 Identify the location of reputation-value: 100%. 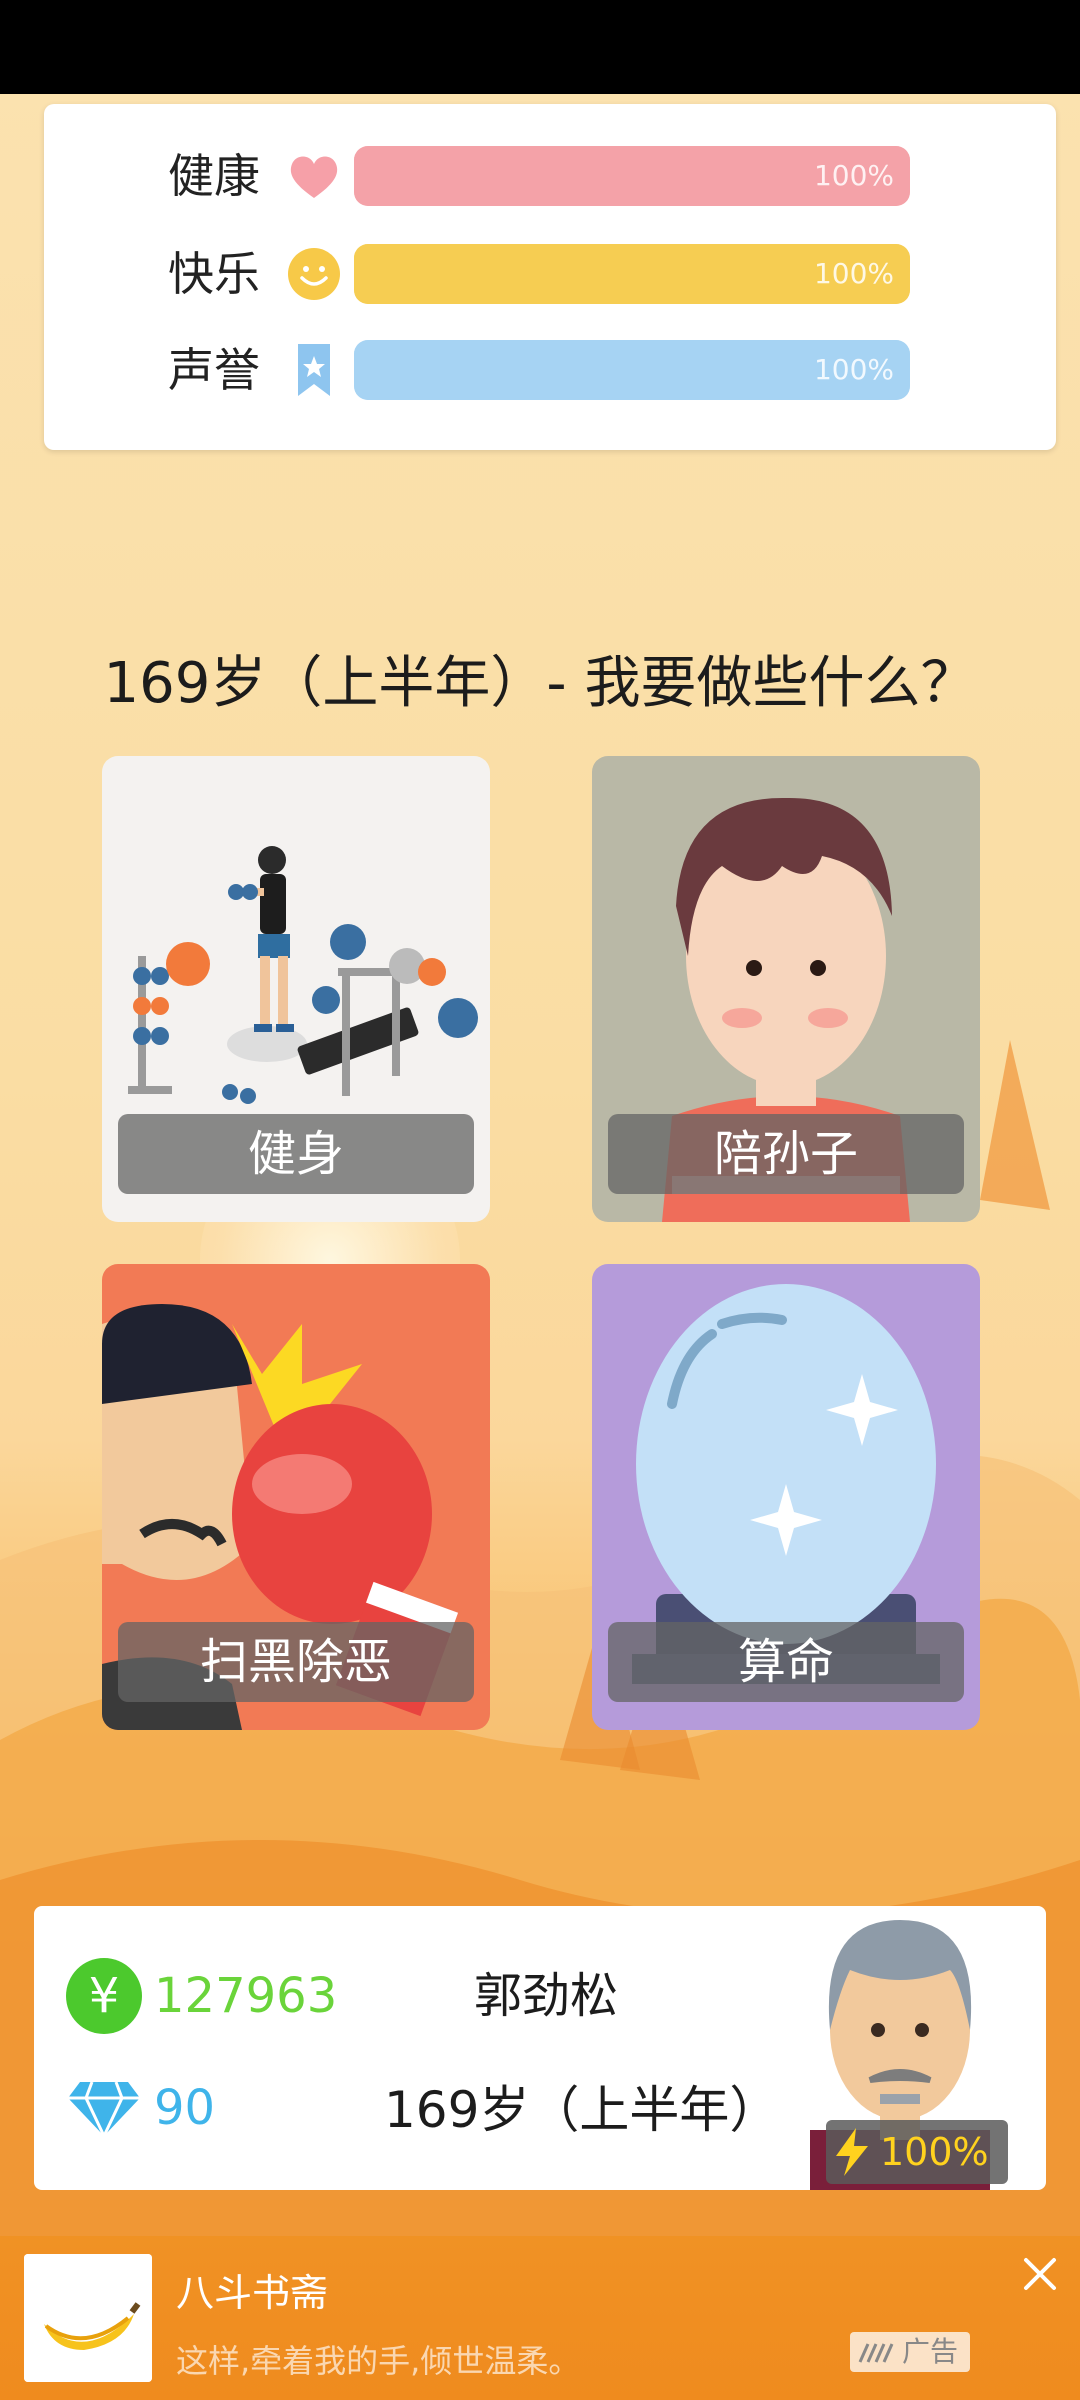
(853, 369).